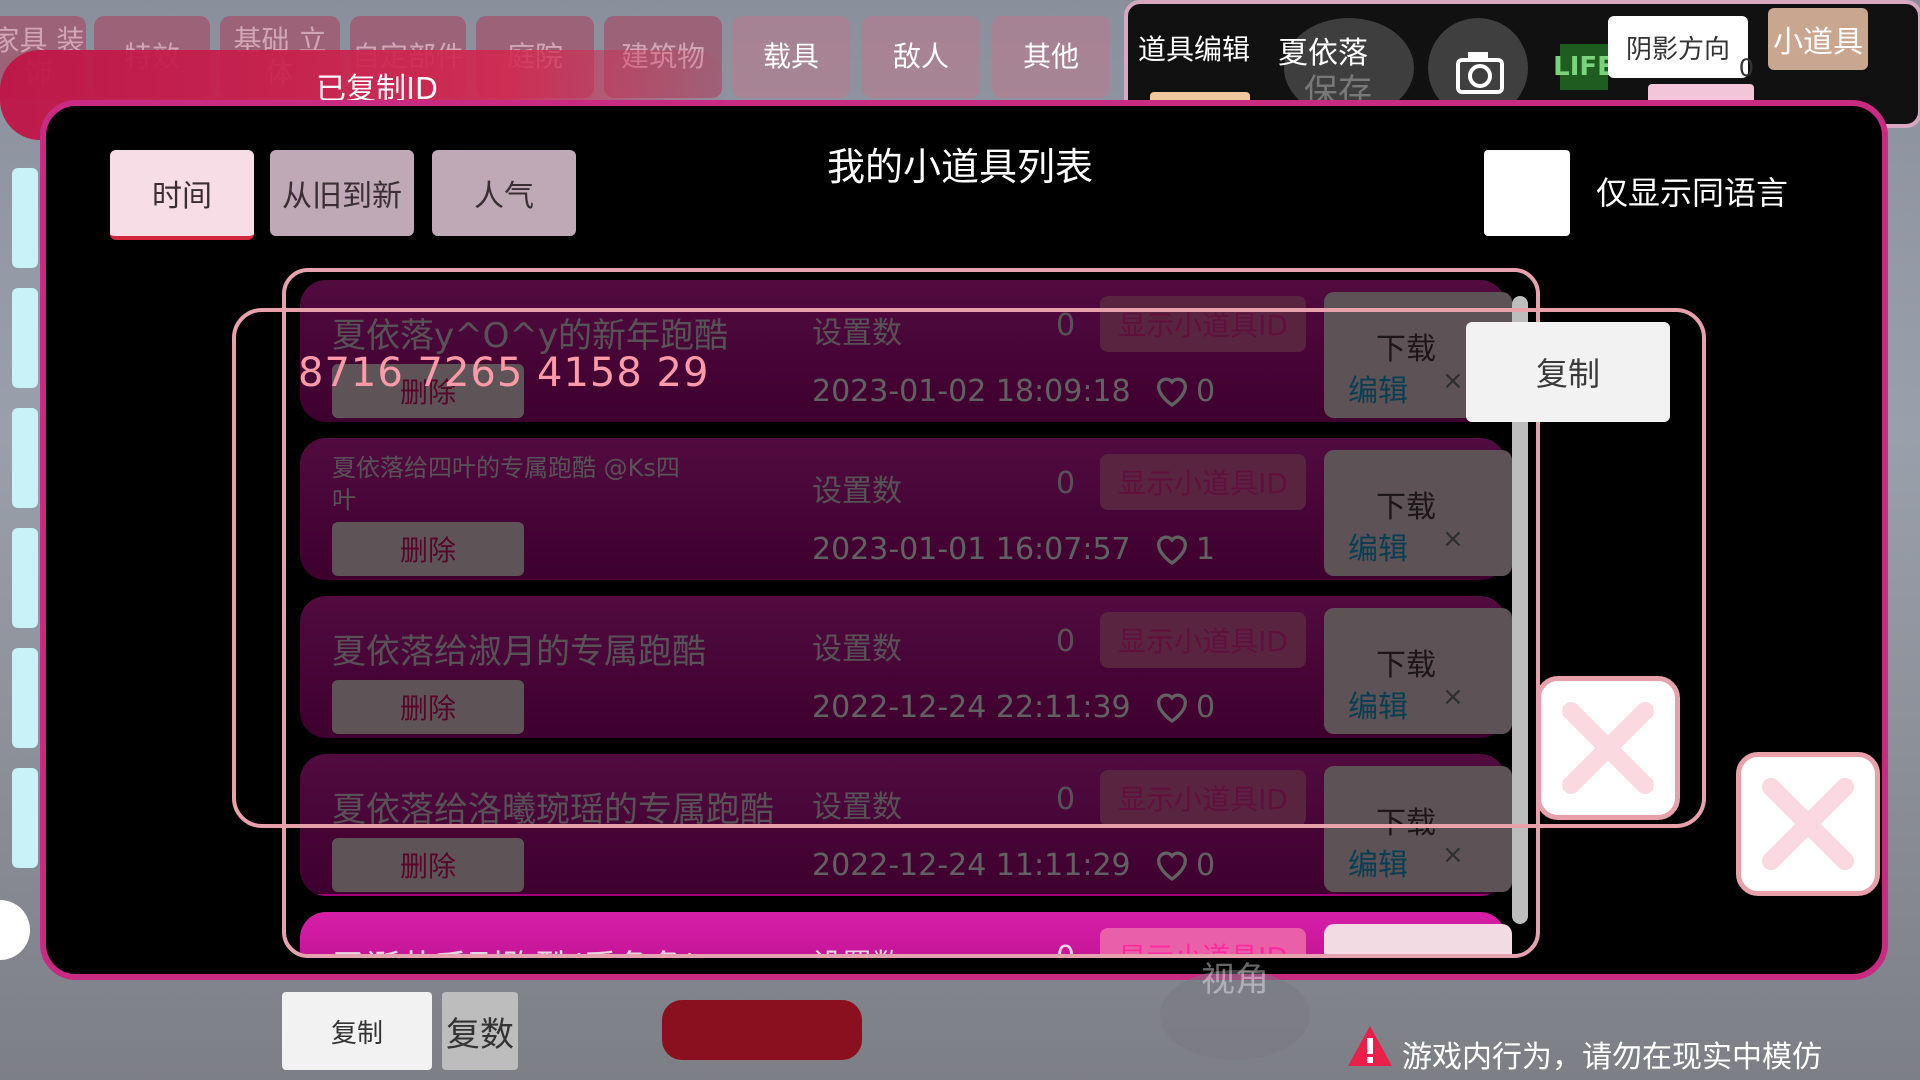 This screenshot has width=1920, height=1080. Describe the element at coordinates (1235, 1011) in the screenshot. I see `view-button: 视角` at that location.